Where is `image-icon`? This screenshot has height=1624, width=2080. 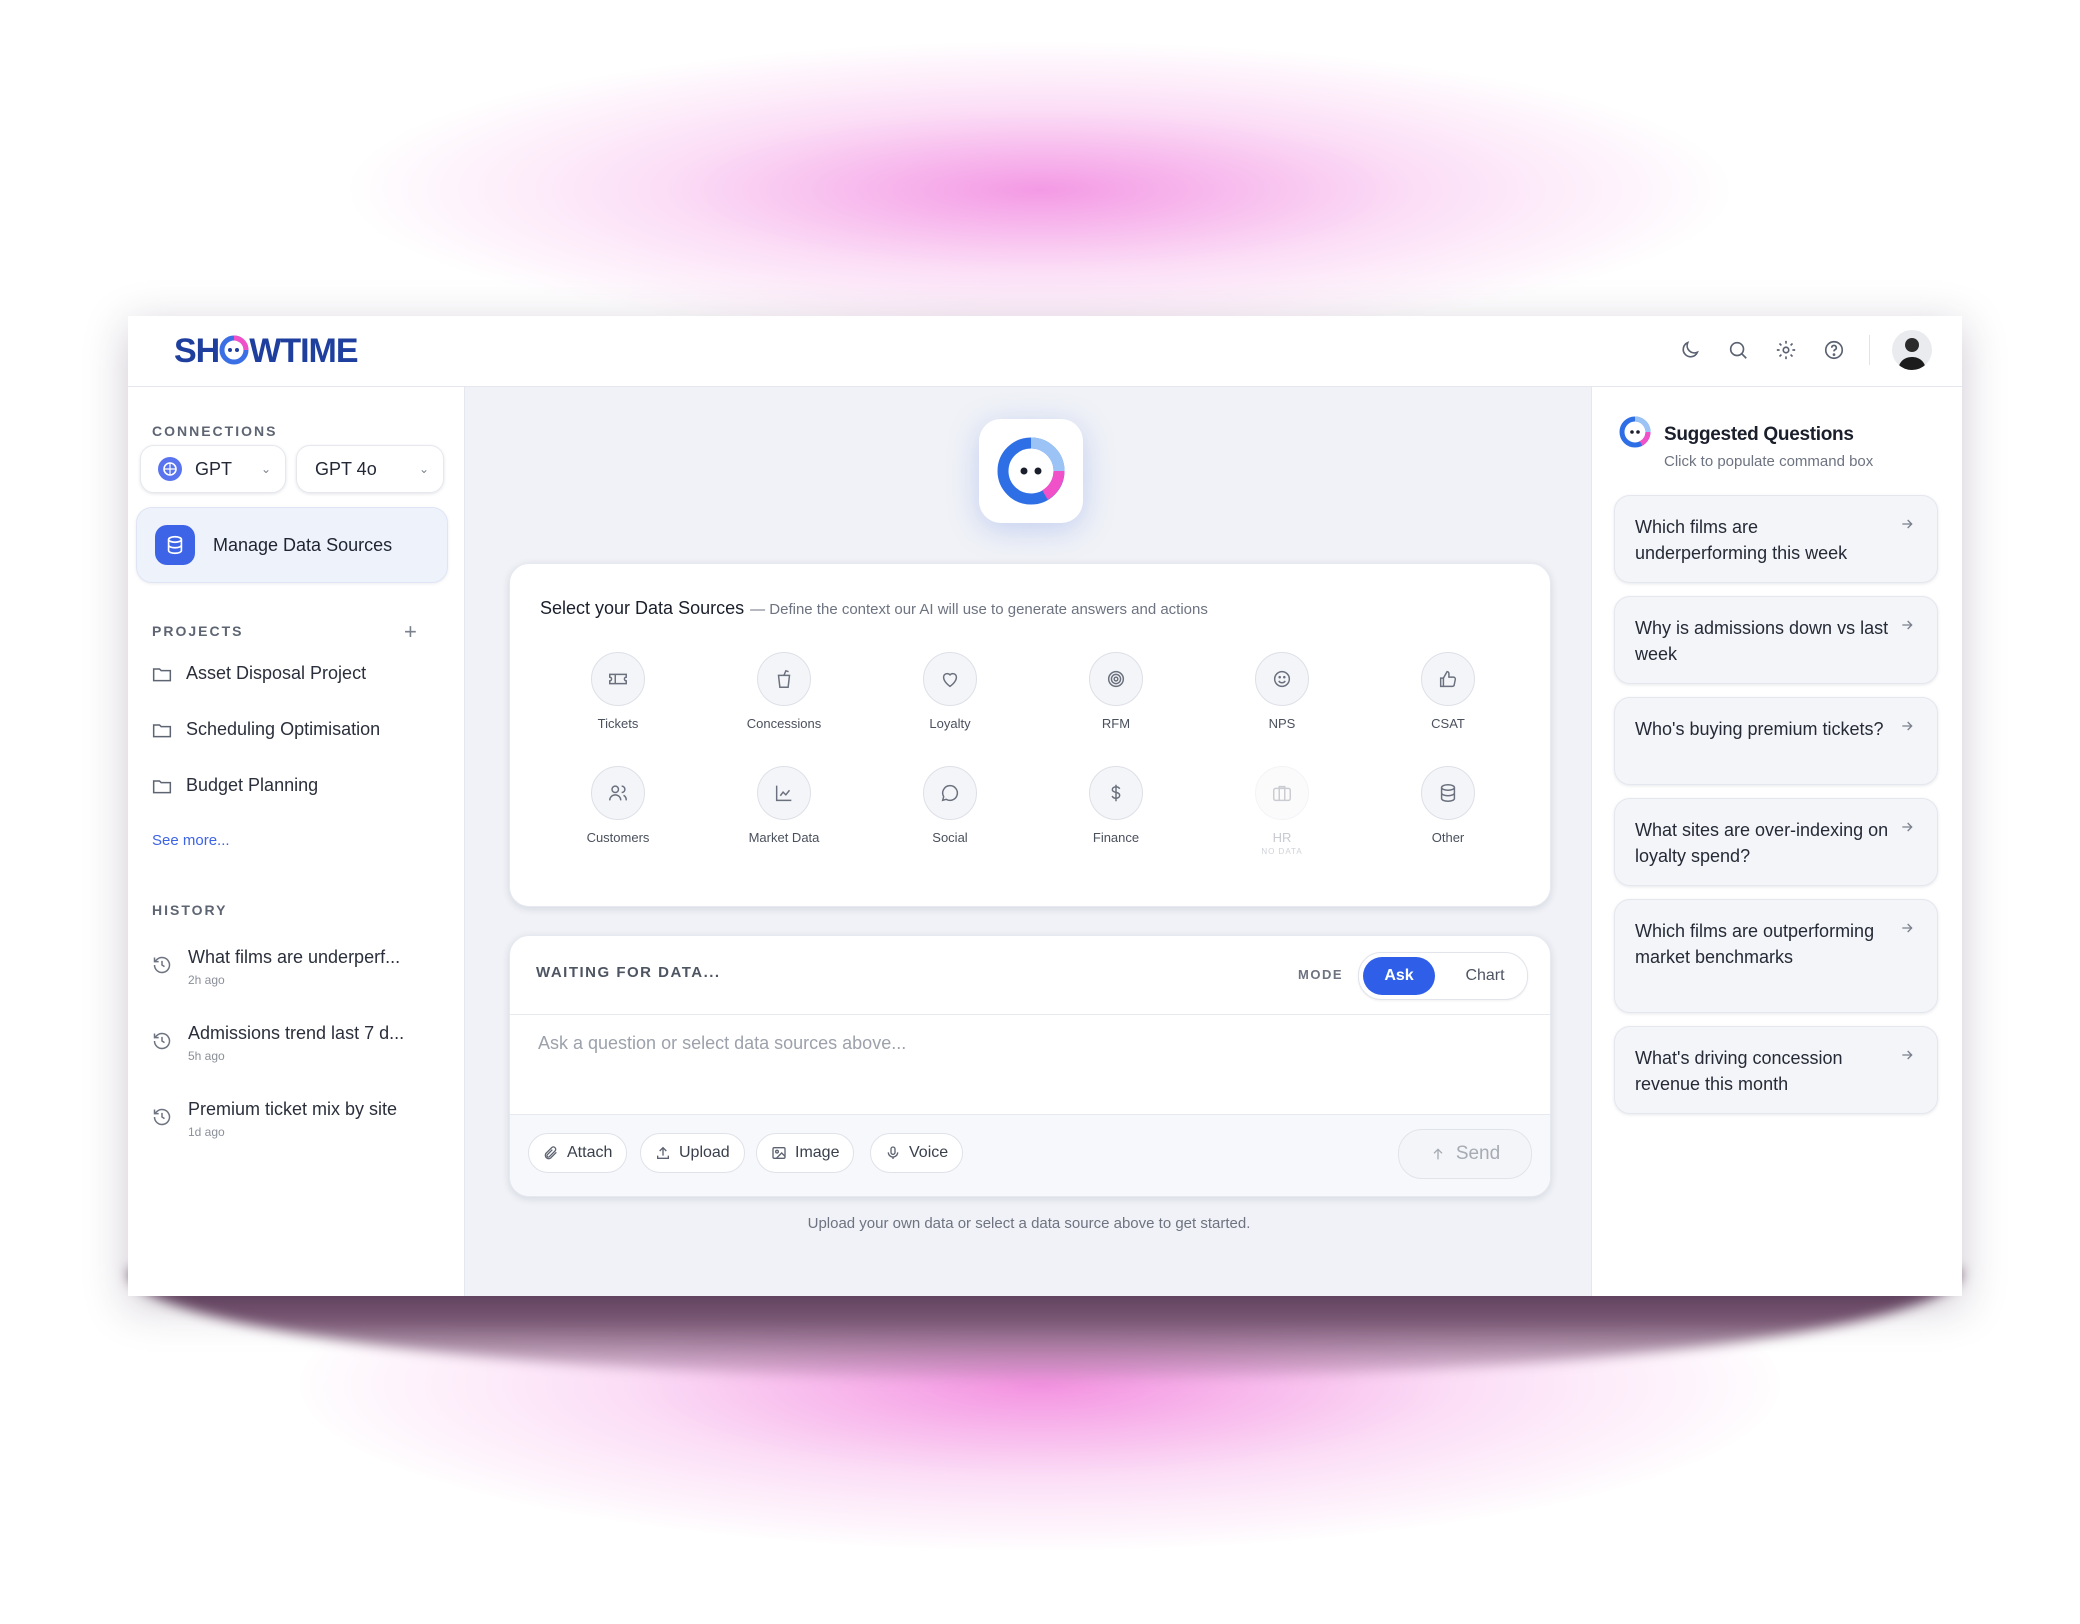
image-icon is located at coordinates (779, 1153).